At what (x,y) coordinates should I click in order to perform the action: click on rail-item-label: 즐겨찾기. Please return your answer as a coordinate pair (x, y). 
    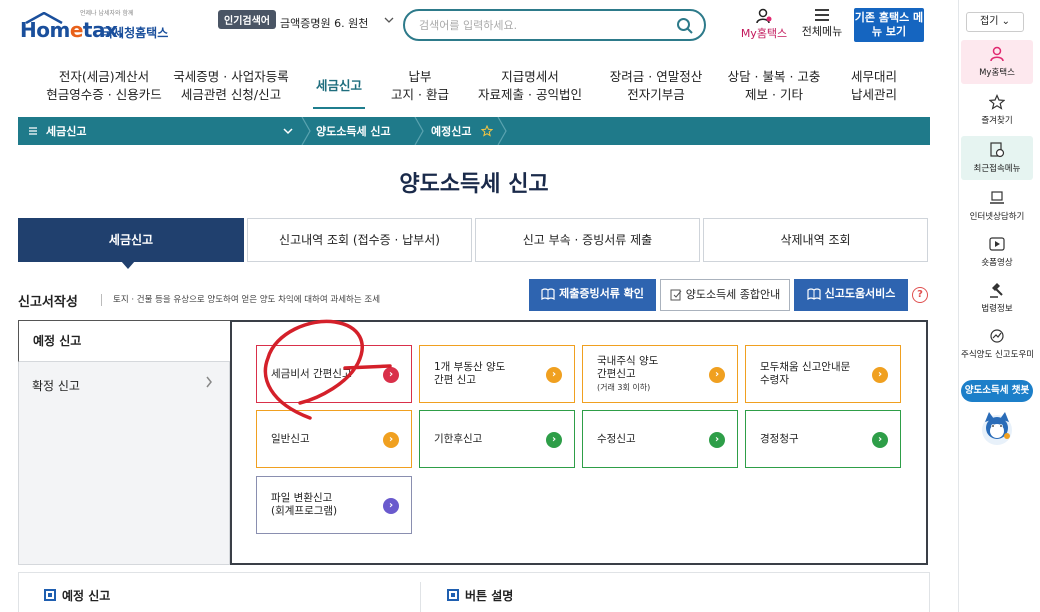
    Looking at the image, I should click on (997, 121).